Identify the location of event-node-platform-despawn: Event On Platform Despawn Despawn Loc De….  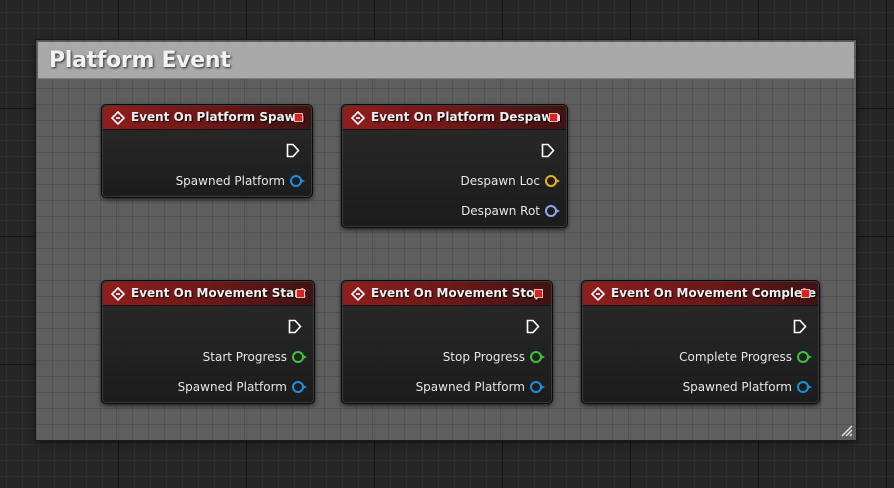
(454, 166).